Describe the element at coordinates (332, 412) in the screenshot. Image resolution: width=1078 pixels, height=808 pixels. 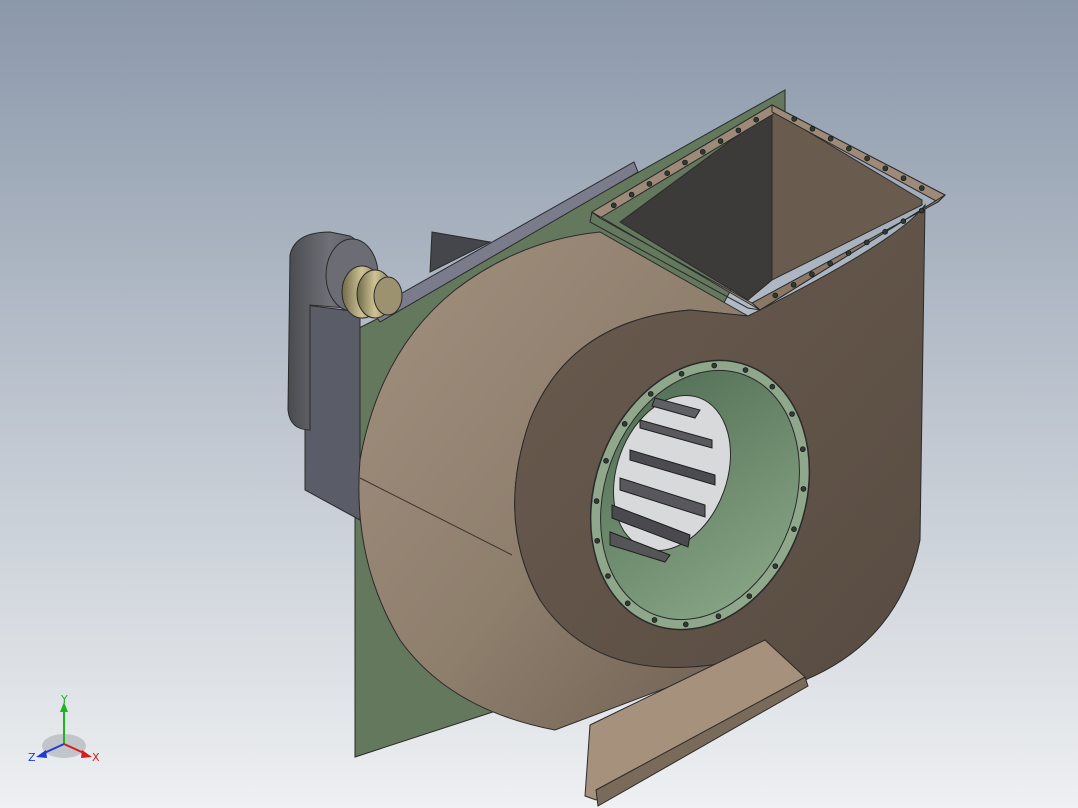
I see `motor-bracket` at that location.